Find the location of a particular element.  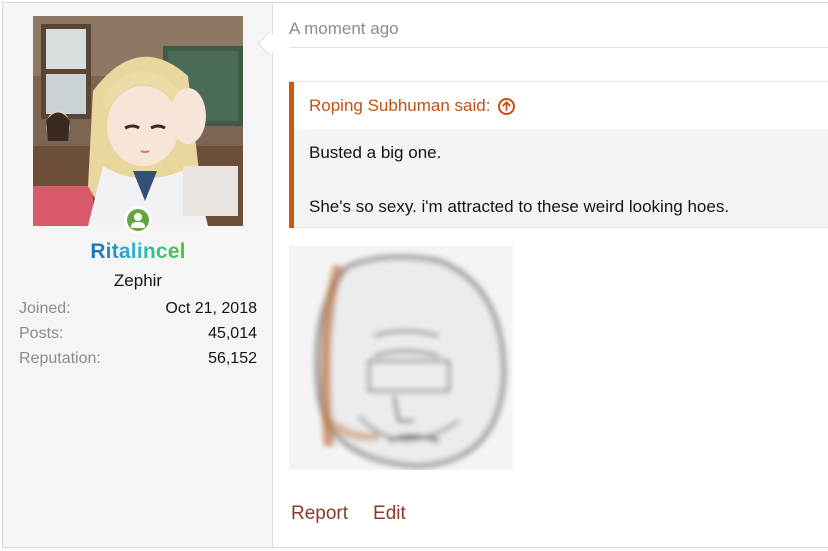

blurred-face-sketch is located at coordinates (401, 358).